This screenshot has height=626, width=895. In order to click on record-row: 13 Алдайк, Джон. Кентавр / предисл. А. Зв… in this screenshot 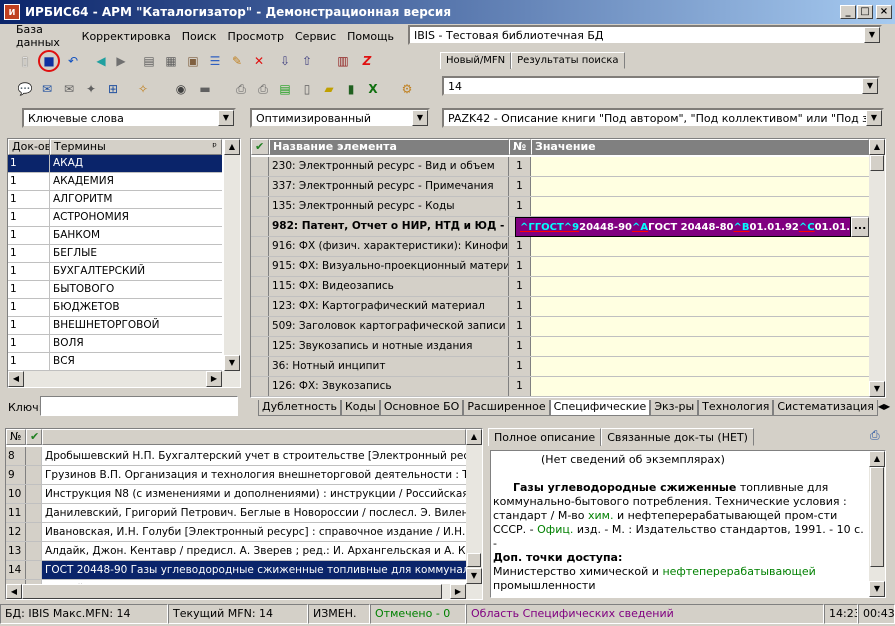, I will do `click(236, 551)`.